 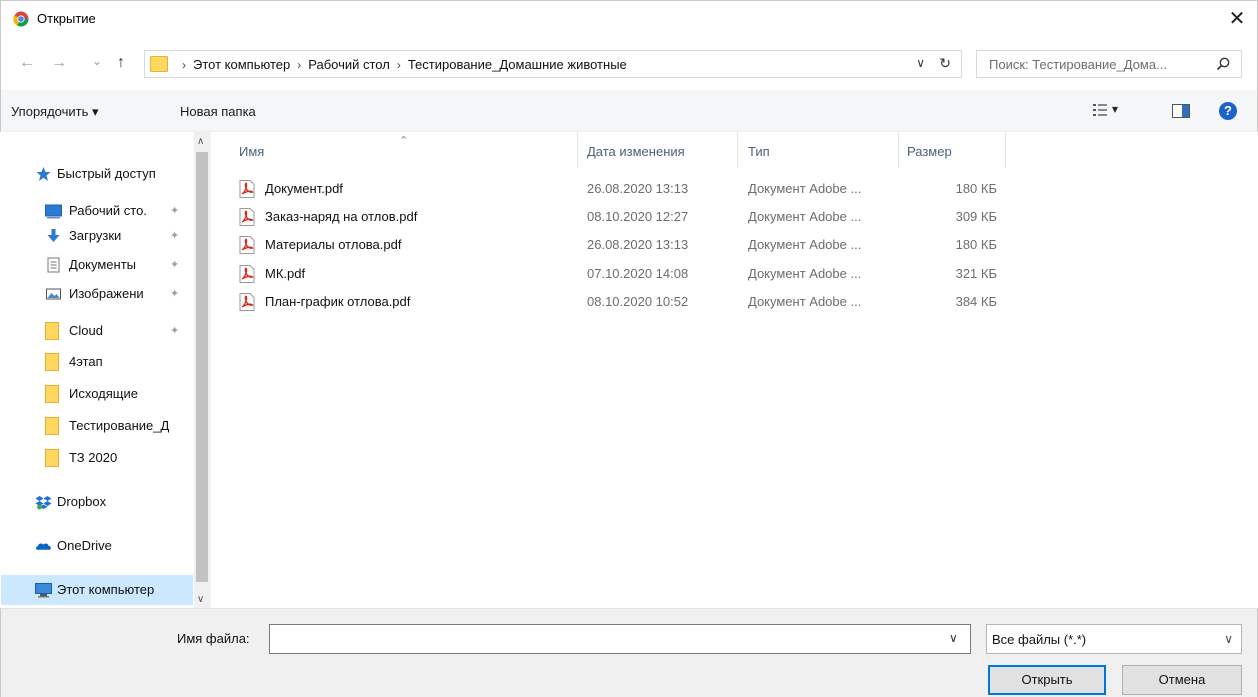 I want to click on sidebar-scrollbar: ∧ ∨, so click(x=202, y=370).